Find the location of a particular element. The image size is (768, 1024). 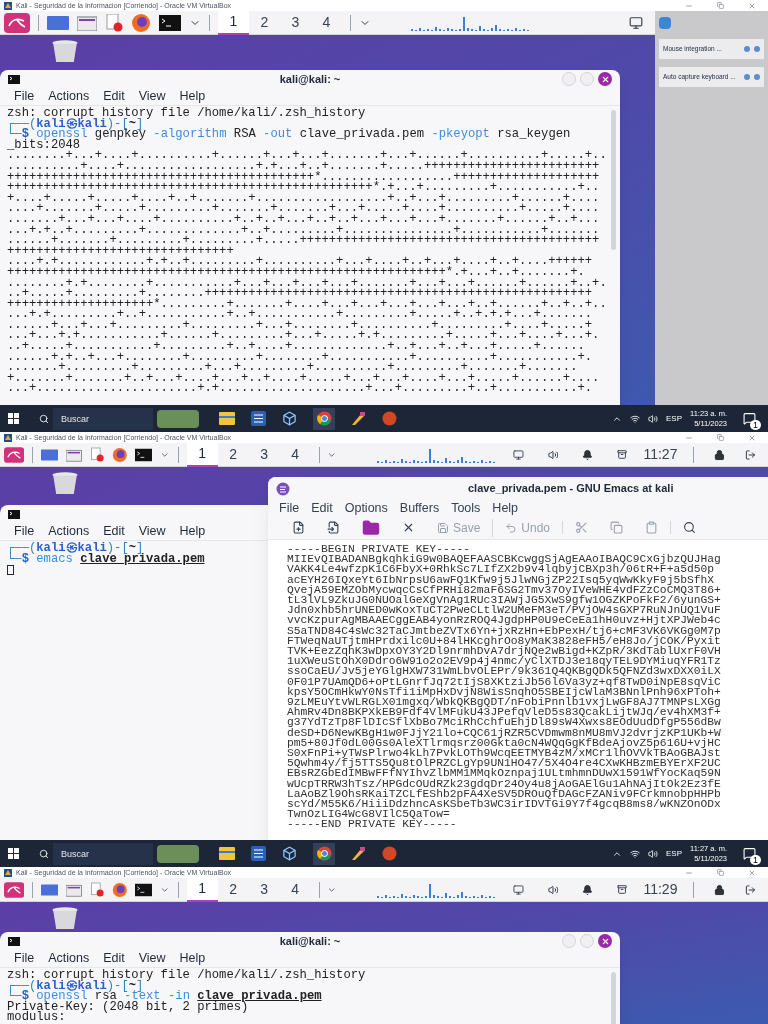

clock: 11:29 is located at coordinates (660, 889).